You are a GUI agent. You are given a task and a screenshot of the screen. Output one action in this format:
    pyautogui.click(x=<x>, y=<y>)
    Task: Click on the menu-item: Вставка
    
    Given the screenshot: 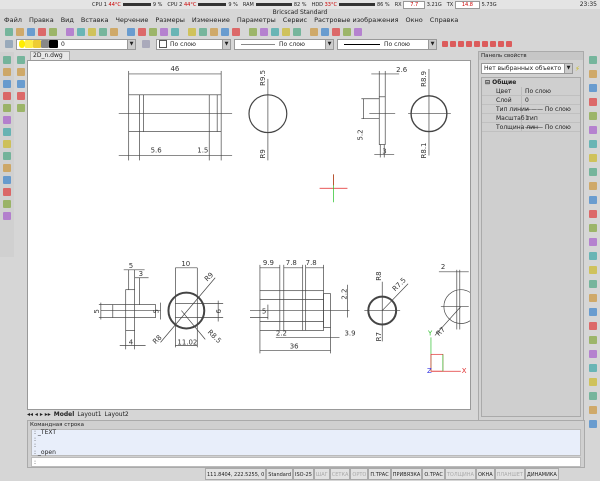 What is the action you would take?
    pyautogui.click(x=95, y=20)
    